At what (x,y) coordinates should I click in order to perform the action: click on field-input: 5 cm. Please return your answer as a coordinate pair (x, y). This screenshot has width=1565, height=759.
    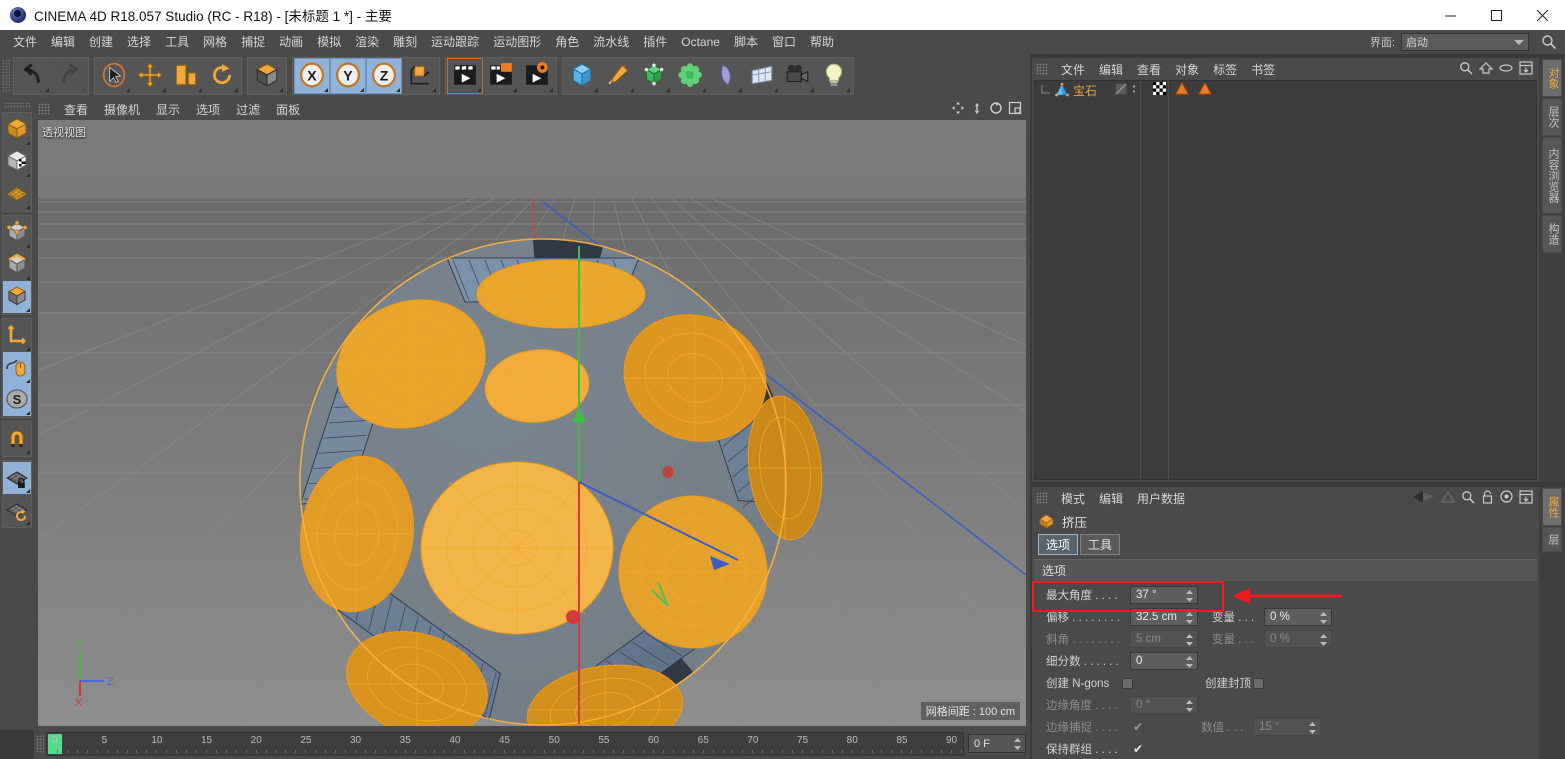
    Looking at the image, I should click on (1164, 639).